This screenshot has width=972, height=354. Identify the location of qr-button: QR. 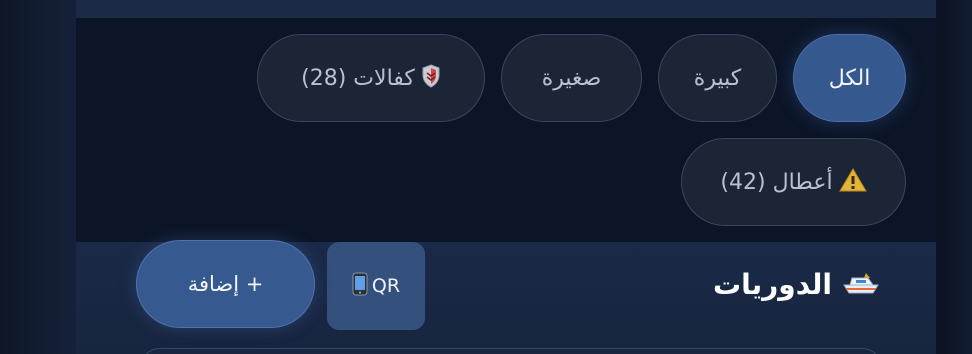
(376, 286).